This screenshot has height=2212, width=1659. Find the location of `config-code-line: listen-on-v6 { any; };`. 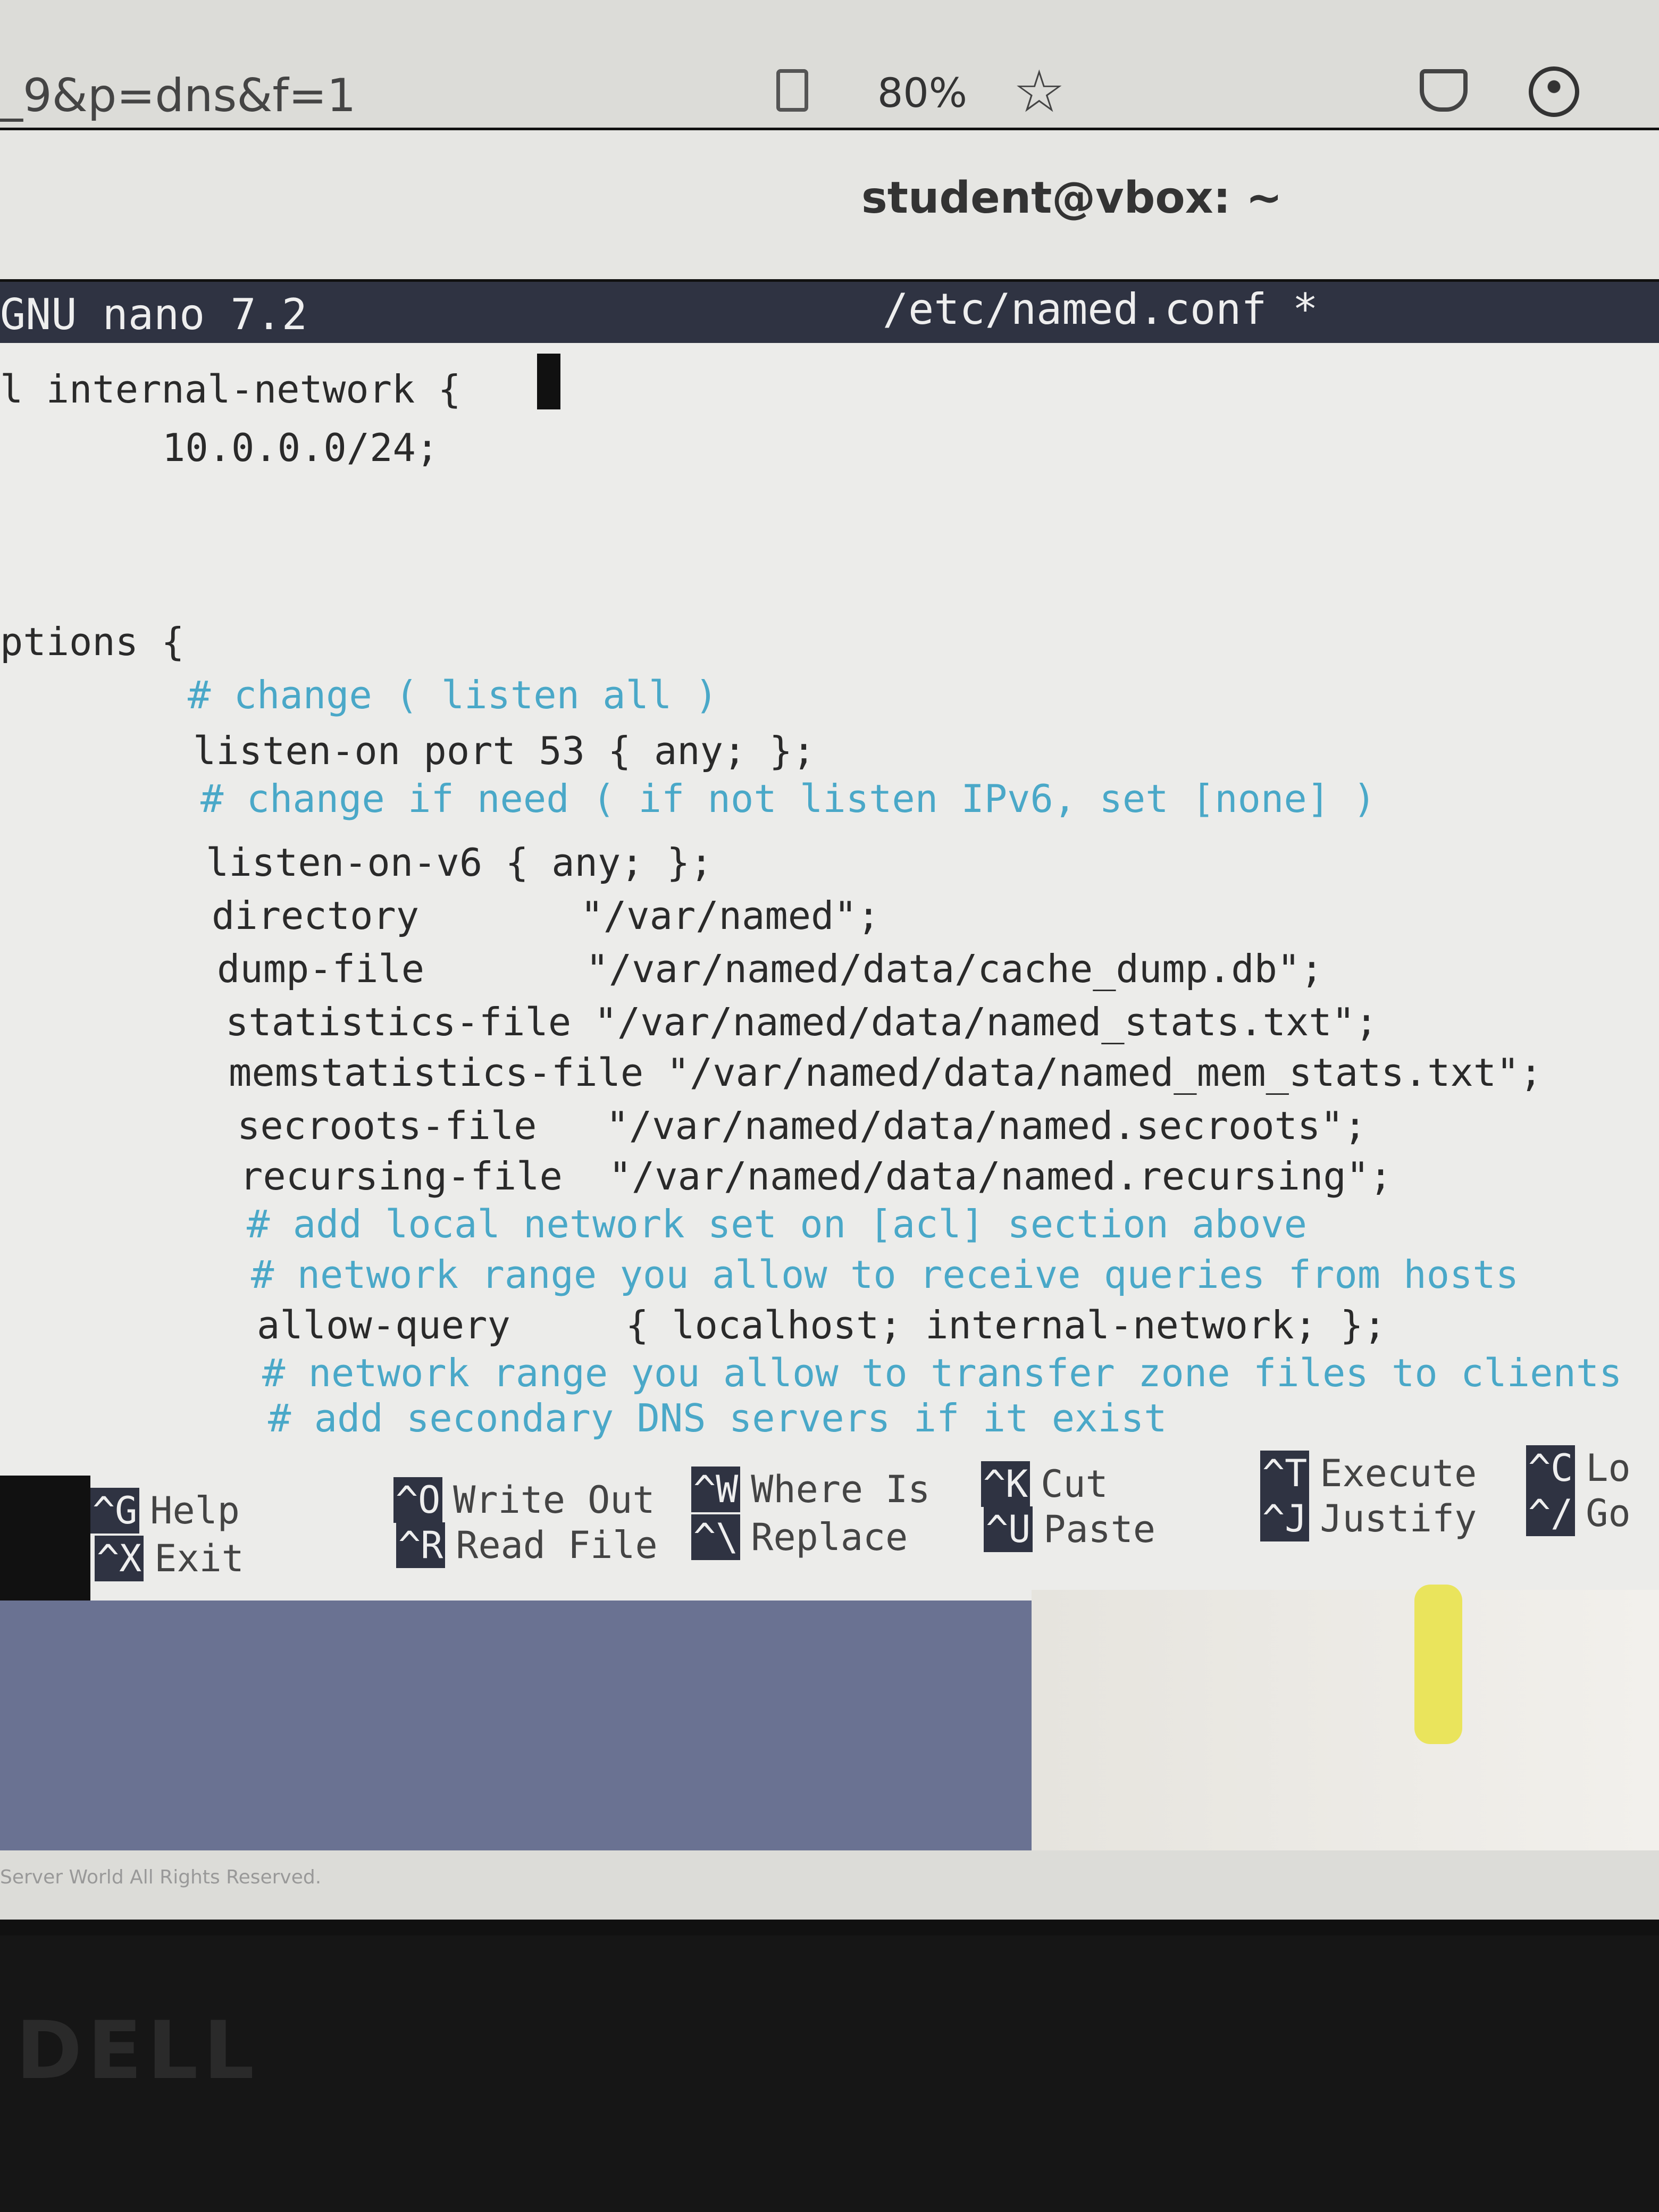

config-code-line: listen-on-v6 { any; }; is located at coordinates (459, 862).